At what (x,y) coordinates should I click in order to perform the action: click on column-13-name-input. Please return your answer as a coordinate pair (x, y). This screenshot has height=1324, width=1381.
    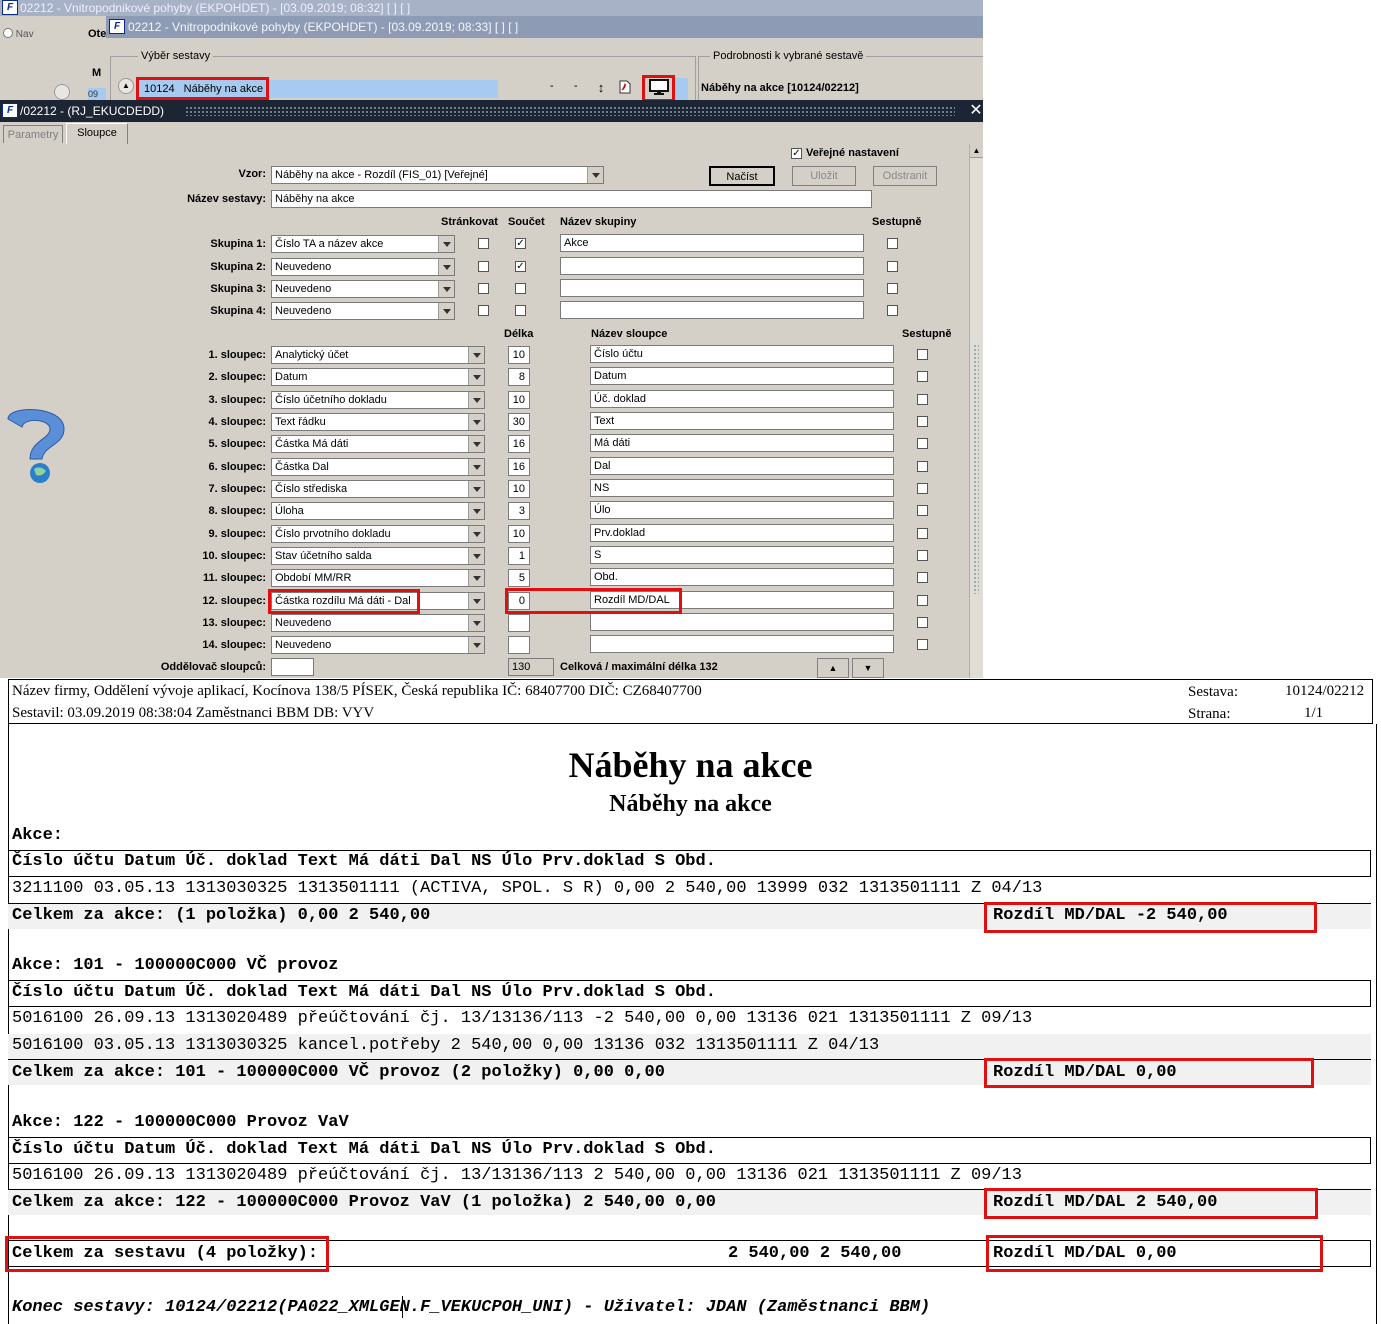
    Looking at the image, I should click on (742, 622).